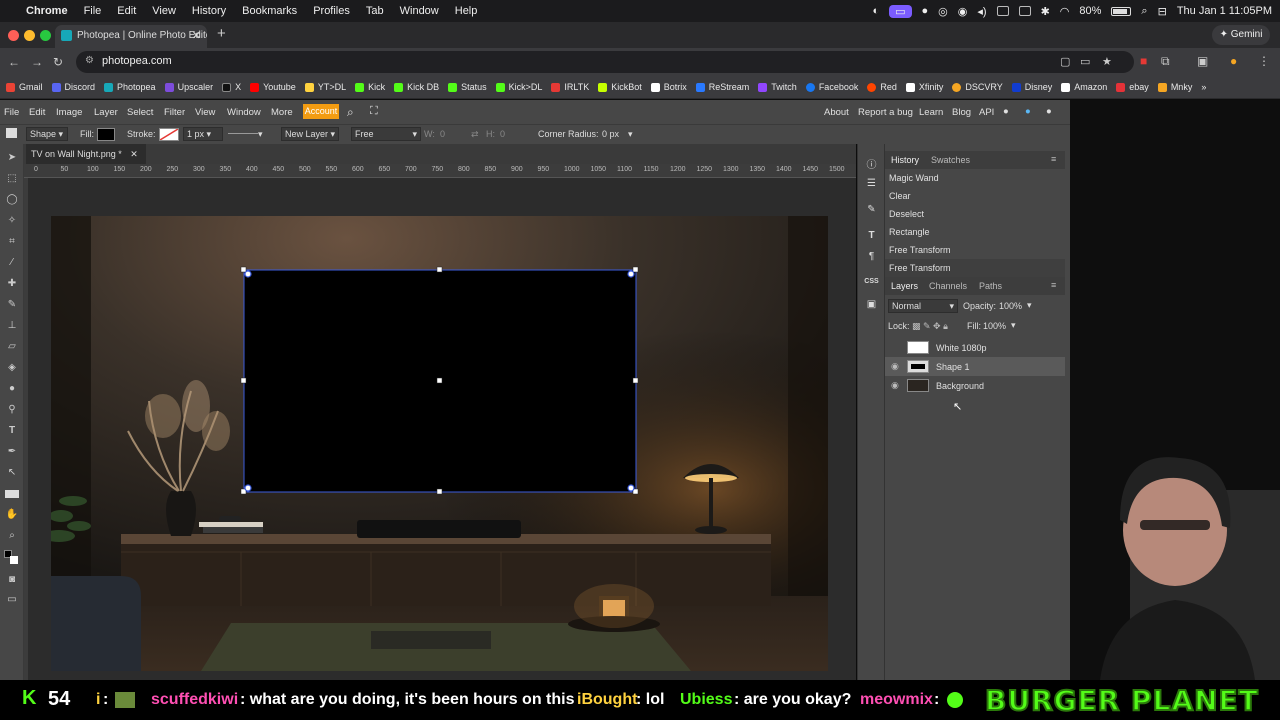  I want to click on bookmark-discord: Discord, so click(73, 87).